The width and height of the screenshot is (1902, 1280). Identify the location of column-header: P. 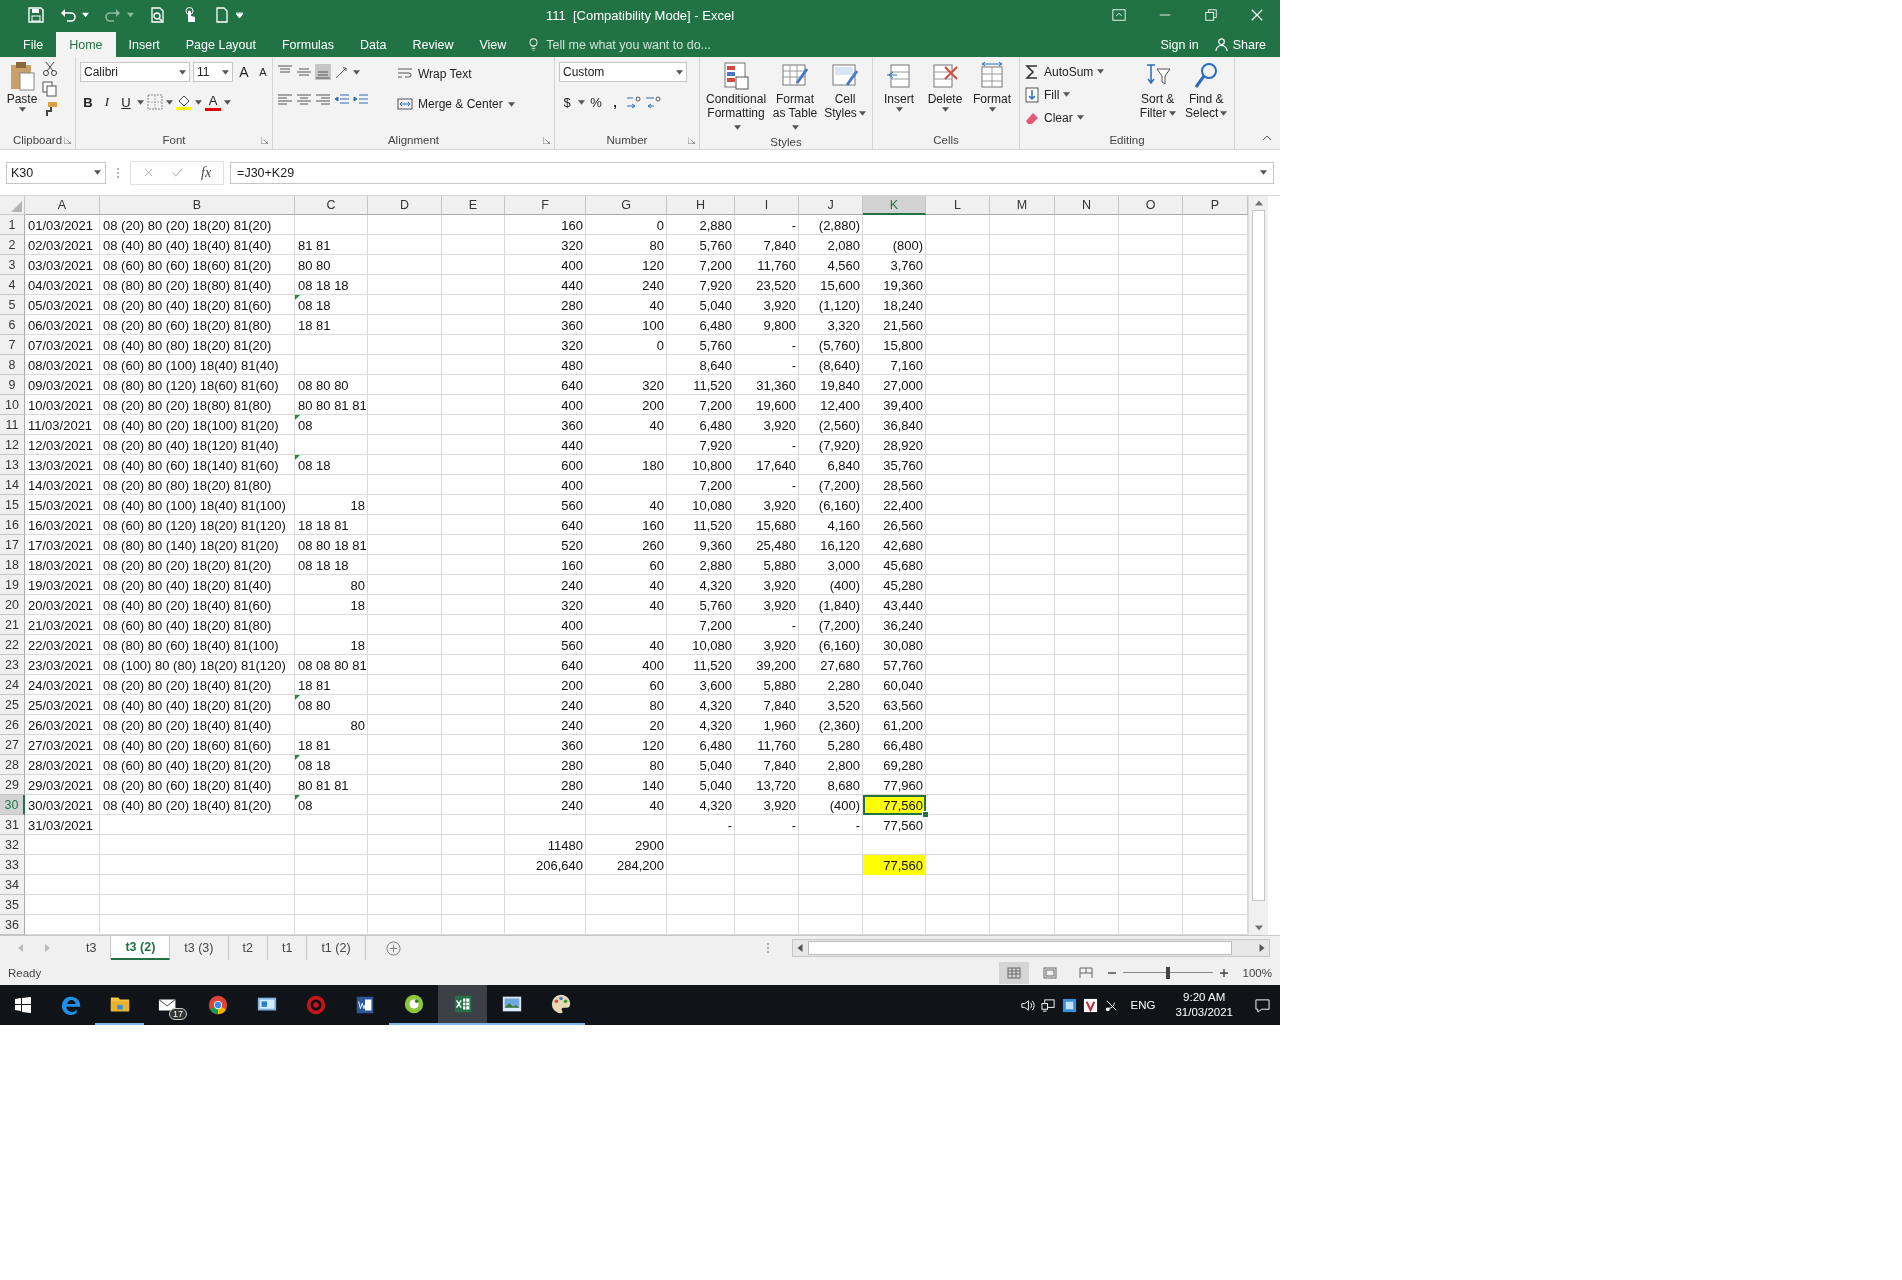
(1215, 205).